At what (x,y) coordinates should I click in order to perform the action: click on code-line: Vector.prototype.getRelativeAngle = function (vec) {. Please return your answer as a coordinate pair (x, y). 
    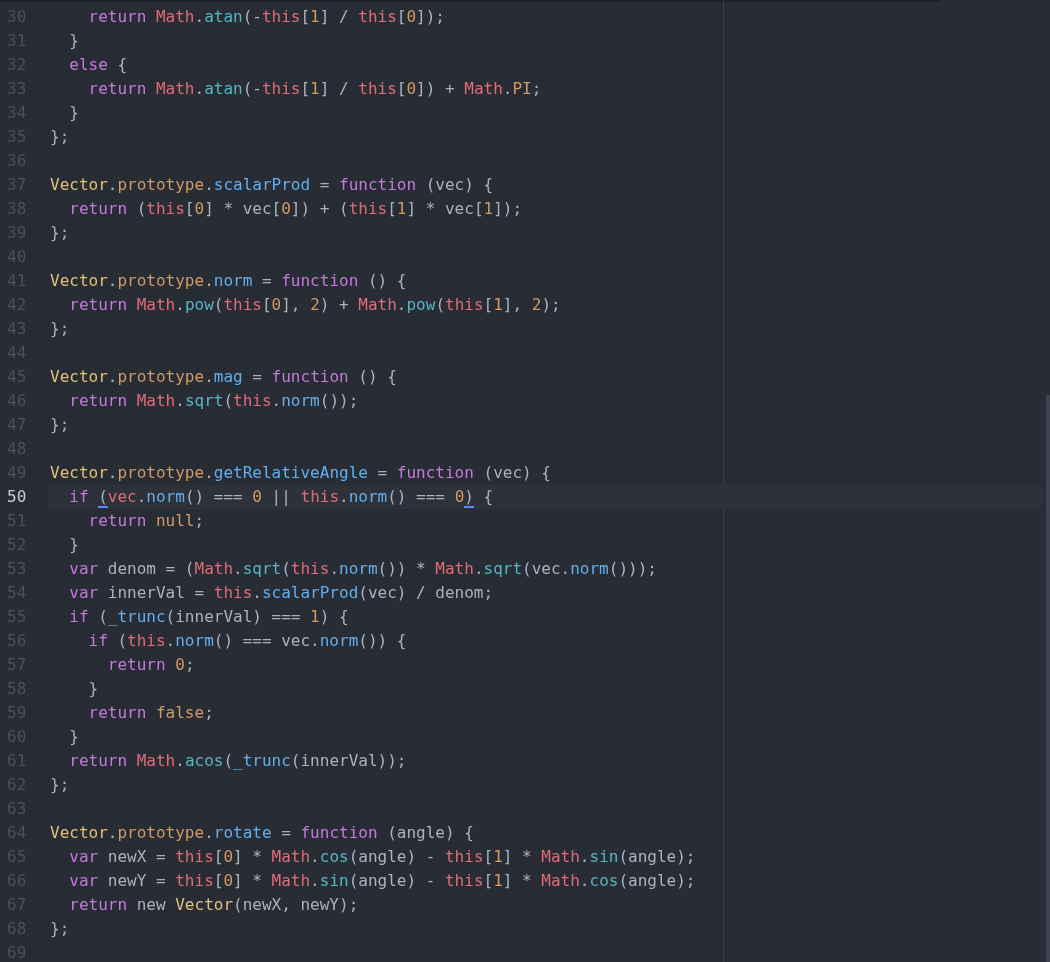
    Looking at the image, I should click on (300, 473).